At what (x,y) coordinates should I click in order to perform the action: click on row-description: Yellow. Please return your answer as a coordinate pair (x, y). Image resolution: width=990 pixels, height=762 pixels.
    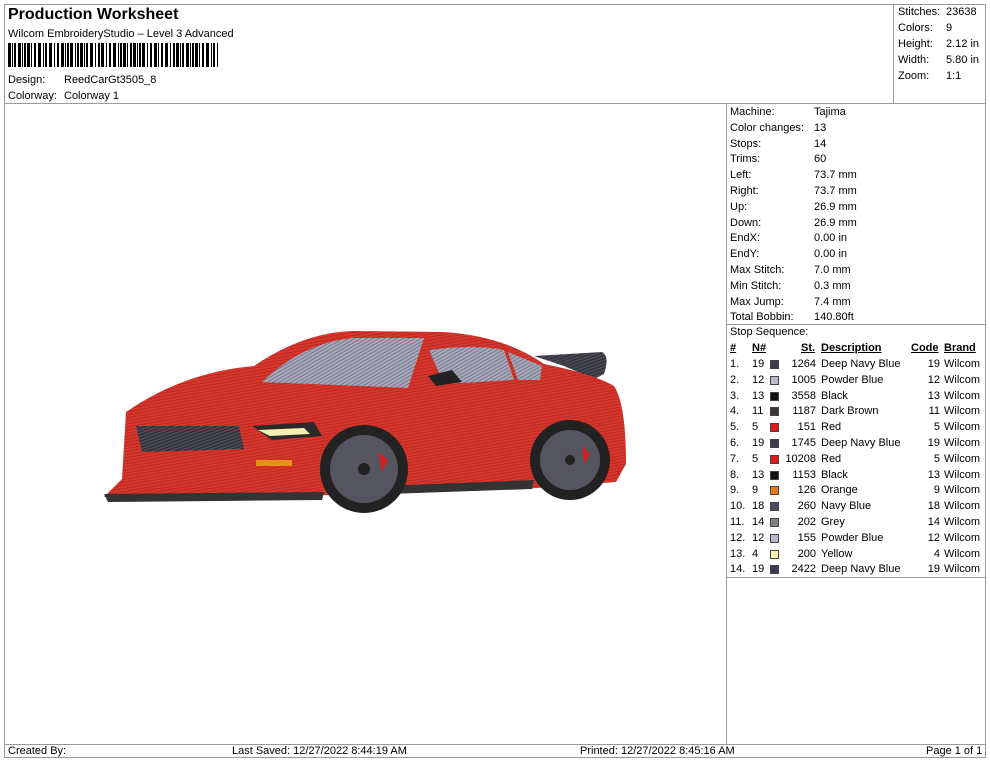
    Looking at the image, I should click on (837, 553).